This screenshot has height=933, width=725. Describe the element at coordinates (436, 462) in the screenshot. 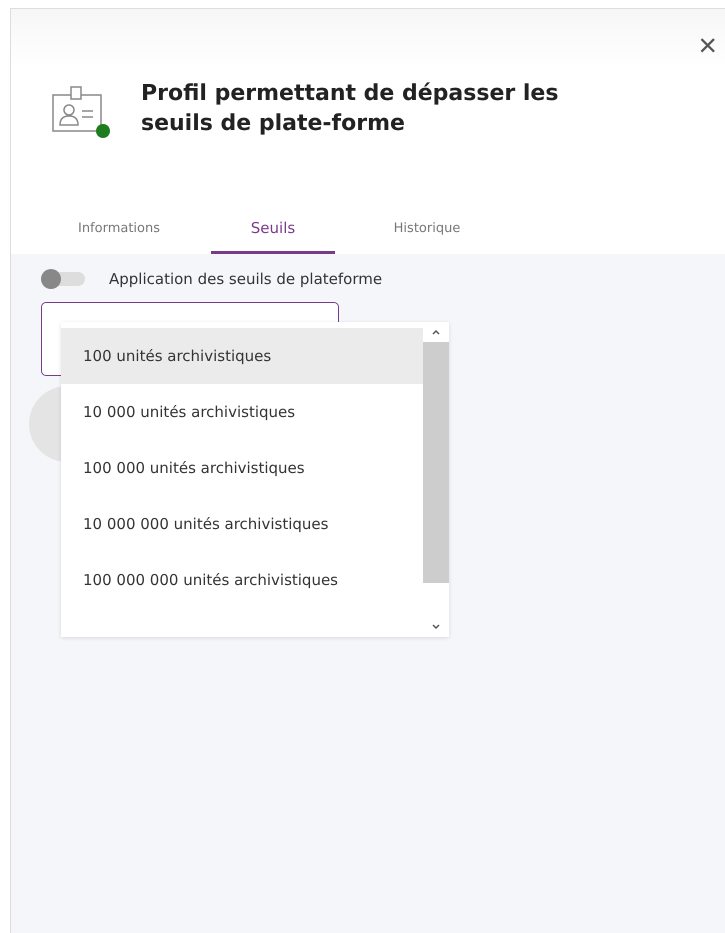

I see `scrollbar-thumb` at that location.